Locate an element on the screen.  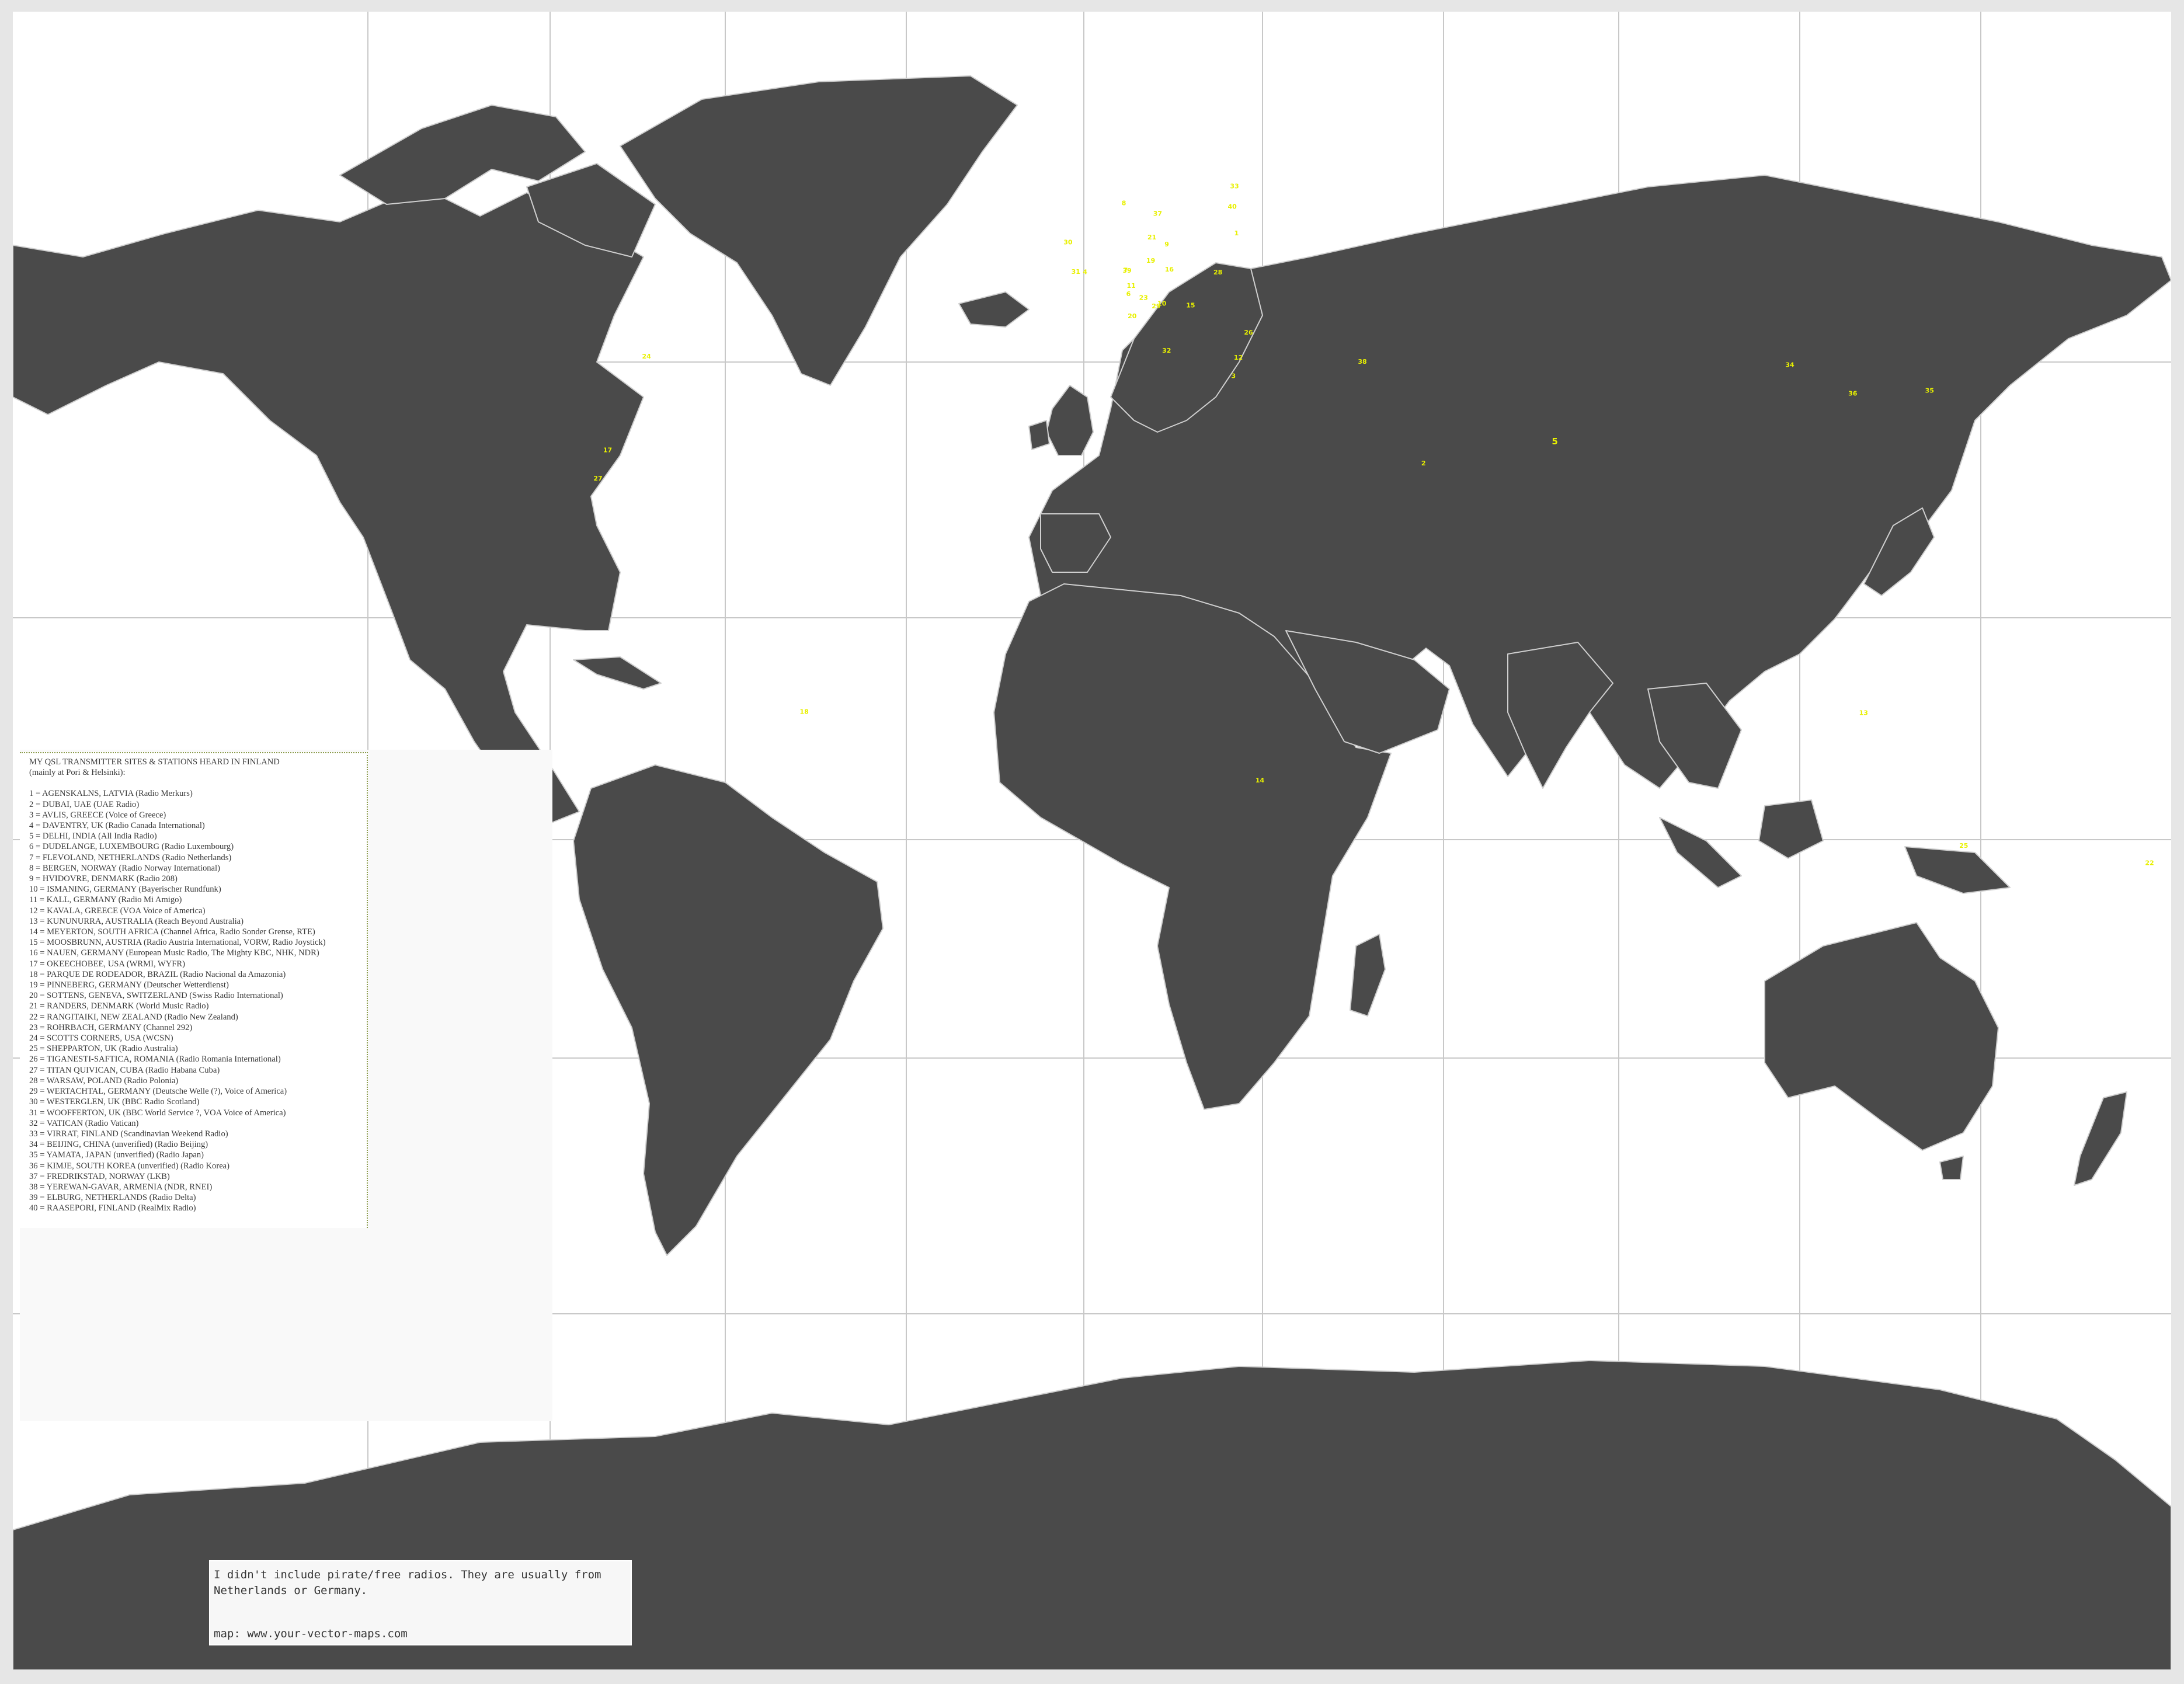
legend-entry: 5 = DELHI, INDIA (All India Radio) is located at coordinates (93, 836).